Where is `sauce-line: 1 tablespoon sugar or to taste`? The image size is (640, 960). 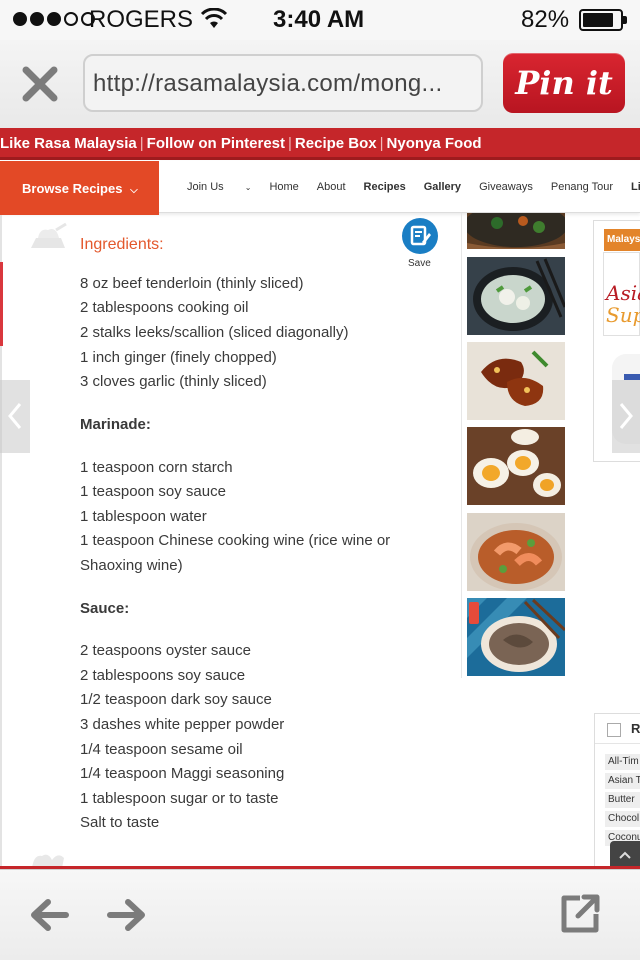 sauce-line: 1 tablespoon sugar or to taste is located at coordinates (179, 798).